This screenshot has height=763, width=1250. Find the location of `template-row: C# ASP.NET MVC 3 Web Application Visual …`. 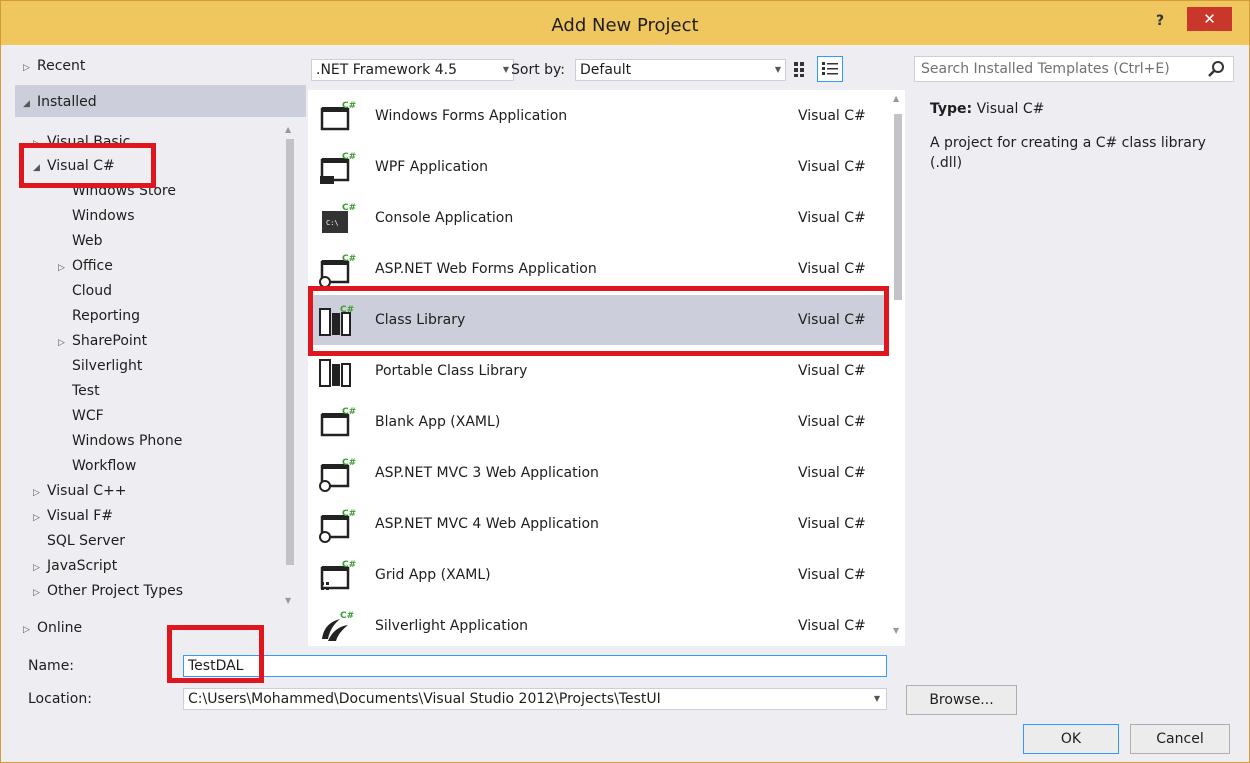

template-row: C# ASP.NET MVC 3 Web Application Visual … is located at coordinates (598, 473).